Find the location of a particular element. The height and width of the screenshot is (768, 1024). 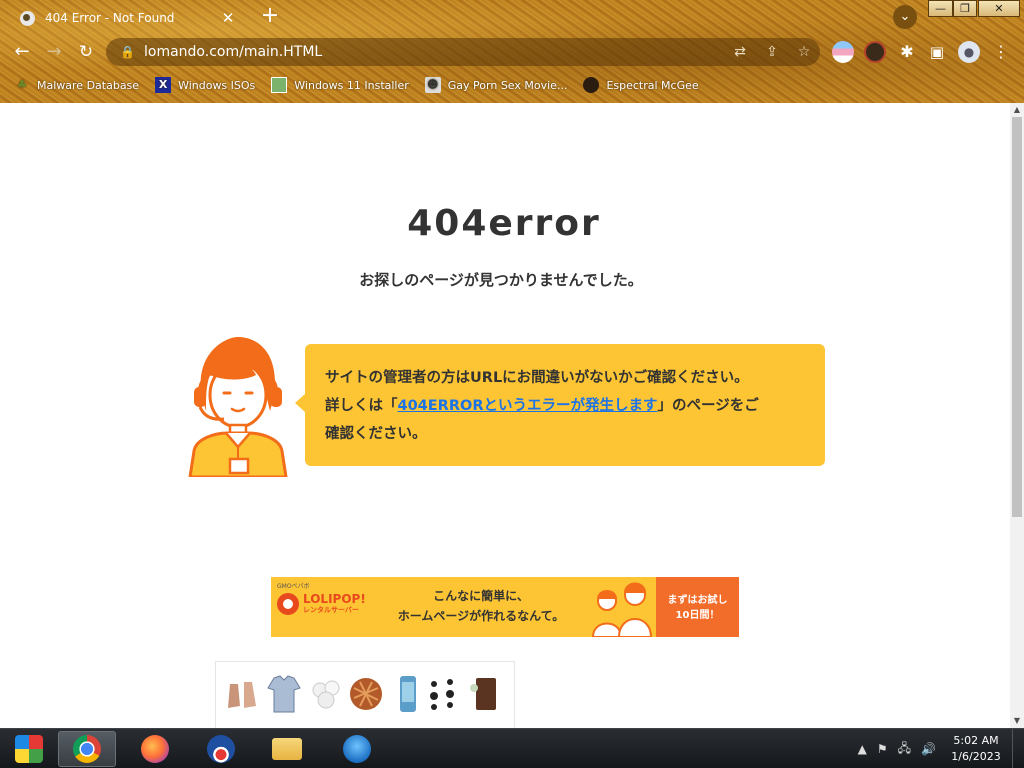

address-bar: 🔒 lomando.com/main.HTML ⇄ ⇪ ☆ is located at coordinates (463, 52).